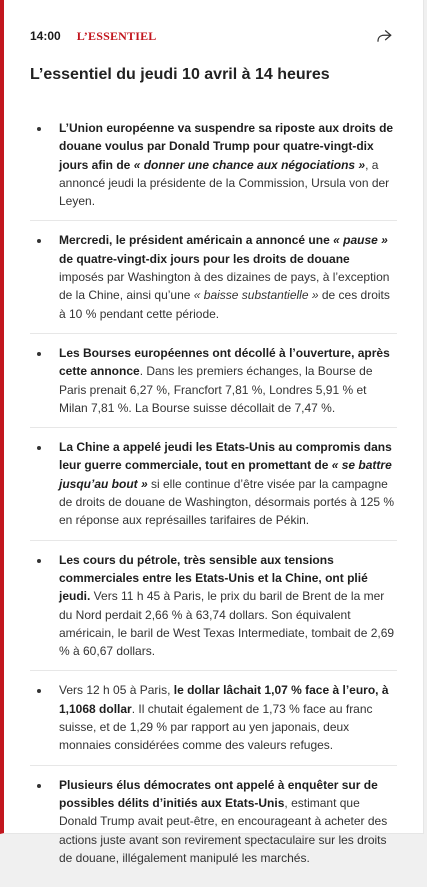  What do you see at coordinates (360, 240) in the screenshot?
I see `summary-item-text: « pause »` at bounding box center [360, 240].